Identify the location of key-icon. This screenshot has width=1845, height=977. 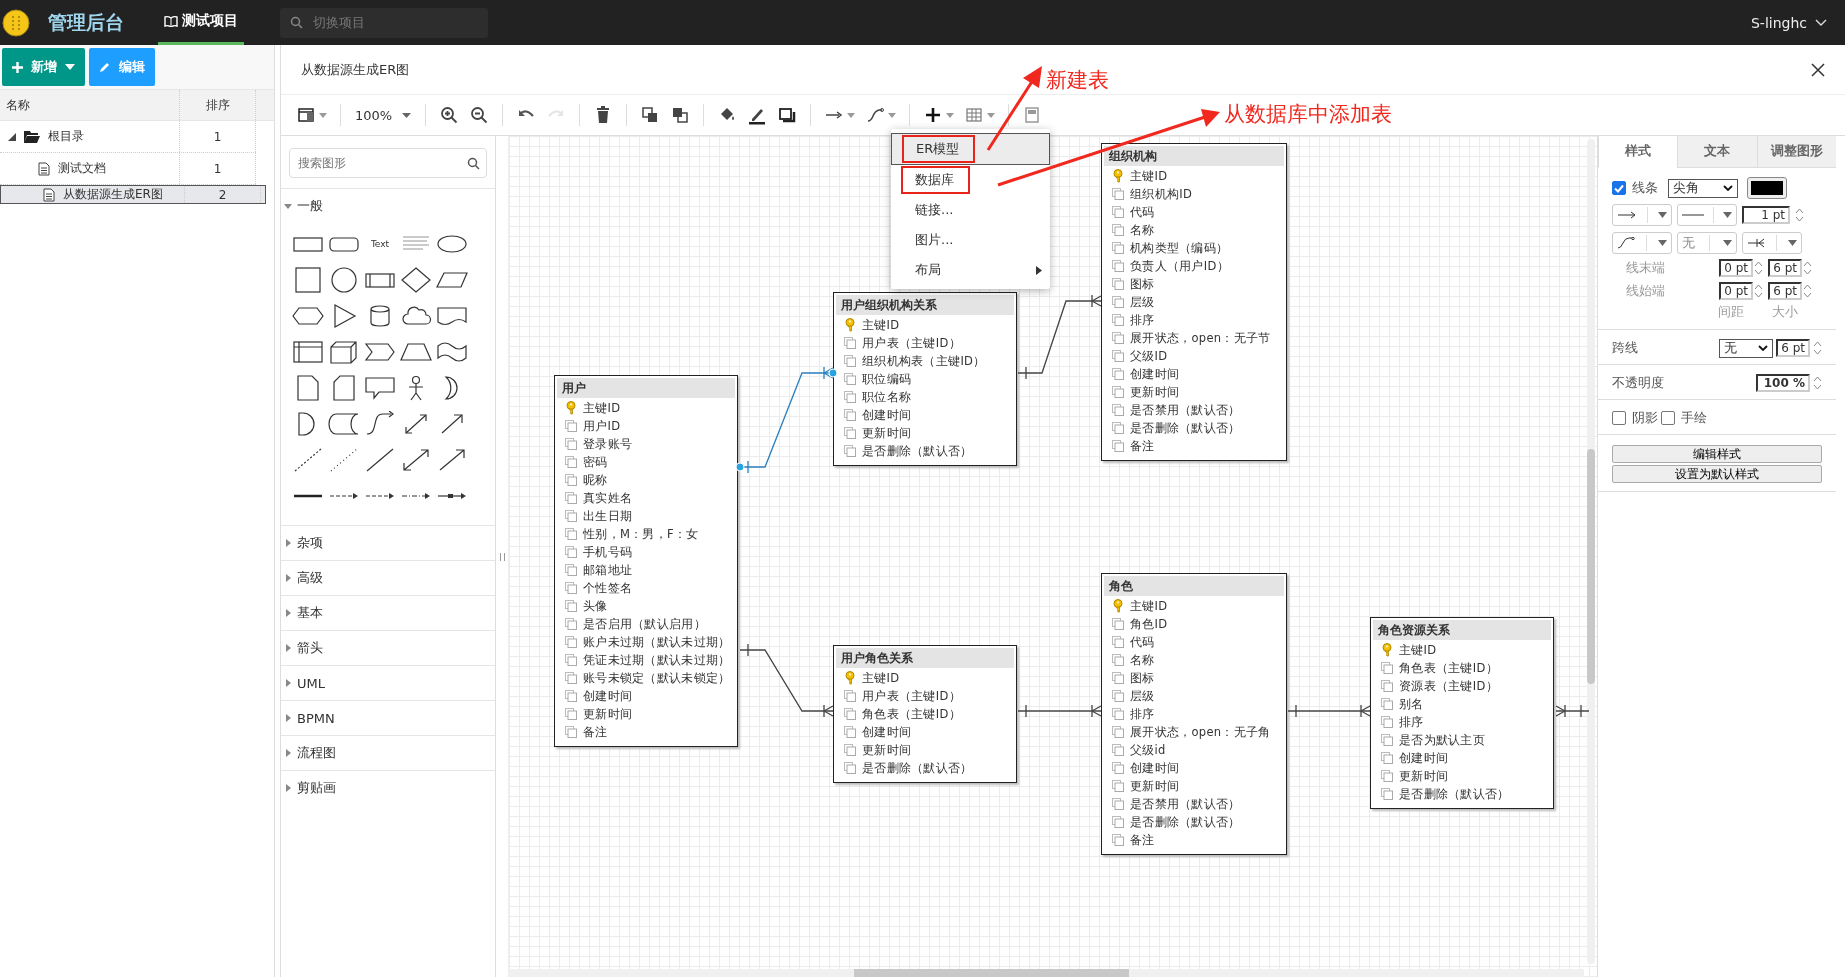
(1118, 176).